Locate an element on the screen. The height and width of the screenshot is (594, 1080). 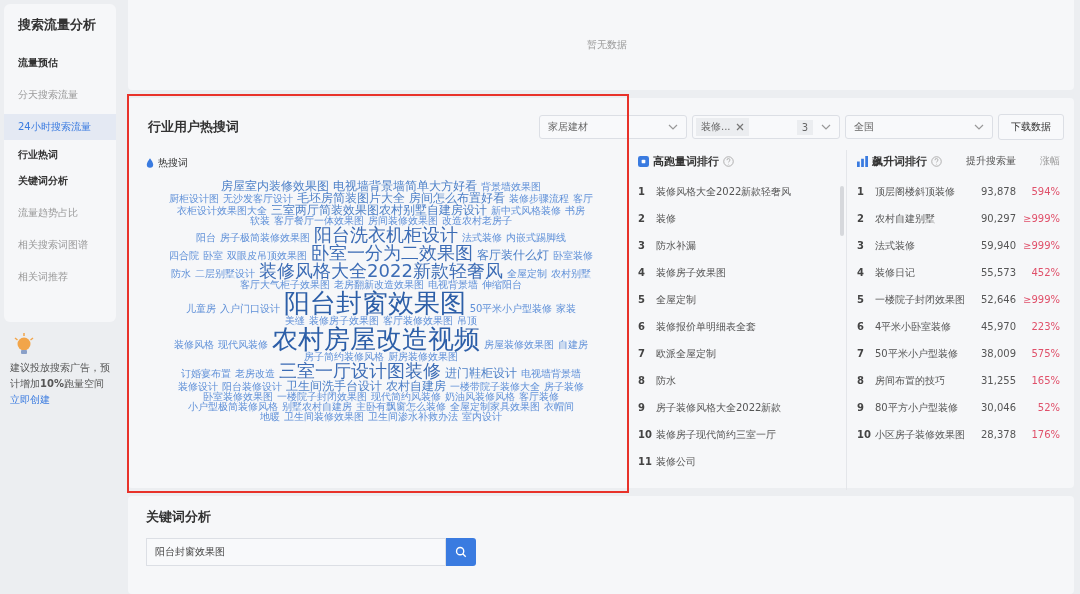
cloud-word: 农村自建房 is located at coordinates (416, 386).